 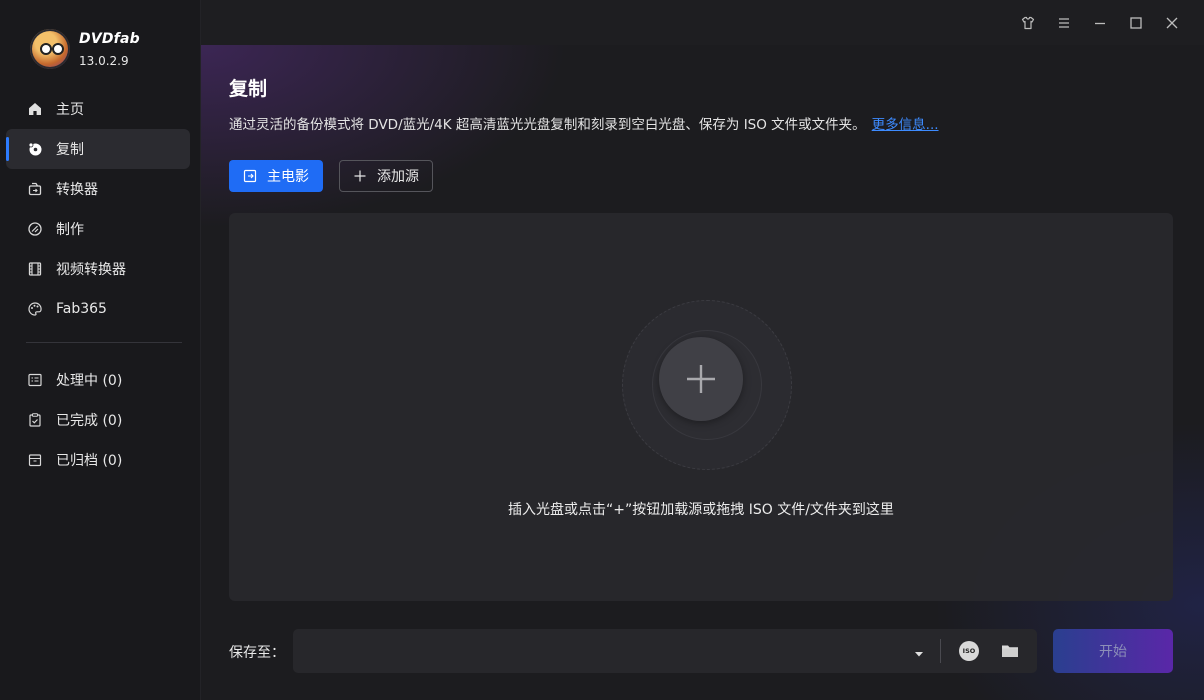 What do you see at coordinates (77, 190) in the screenshot?
I see `sidebar-item-label: 转换器` at bounding box center [77, 190].